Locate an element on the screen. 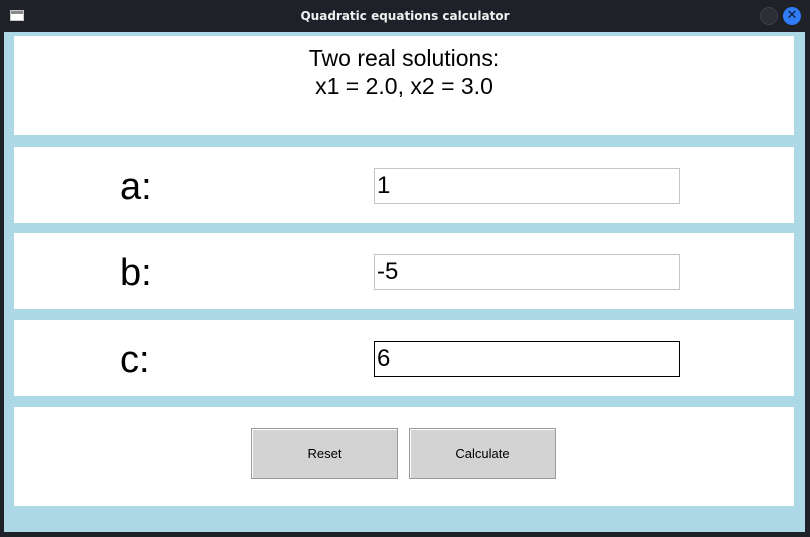  result-heading: Two real solutions: is located at coordinates (404, 58).